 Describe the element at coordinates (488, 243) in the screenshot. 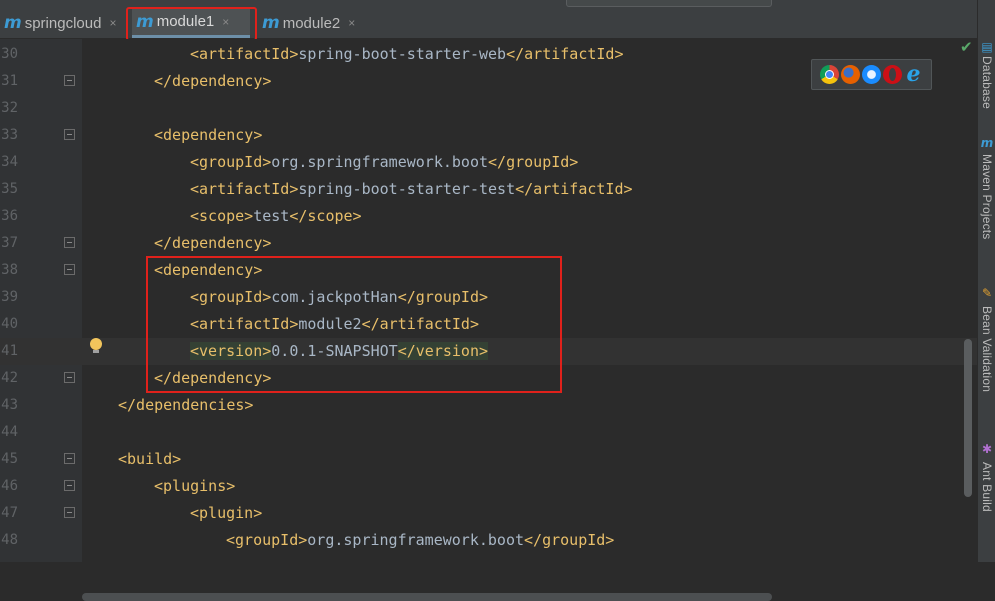

I see `code-line: 37 </dependency>` at that location.